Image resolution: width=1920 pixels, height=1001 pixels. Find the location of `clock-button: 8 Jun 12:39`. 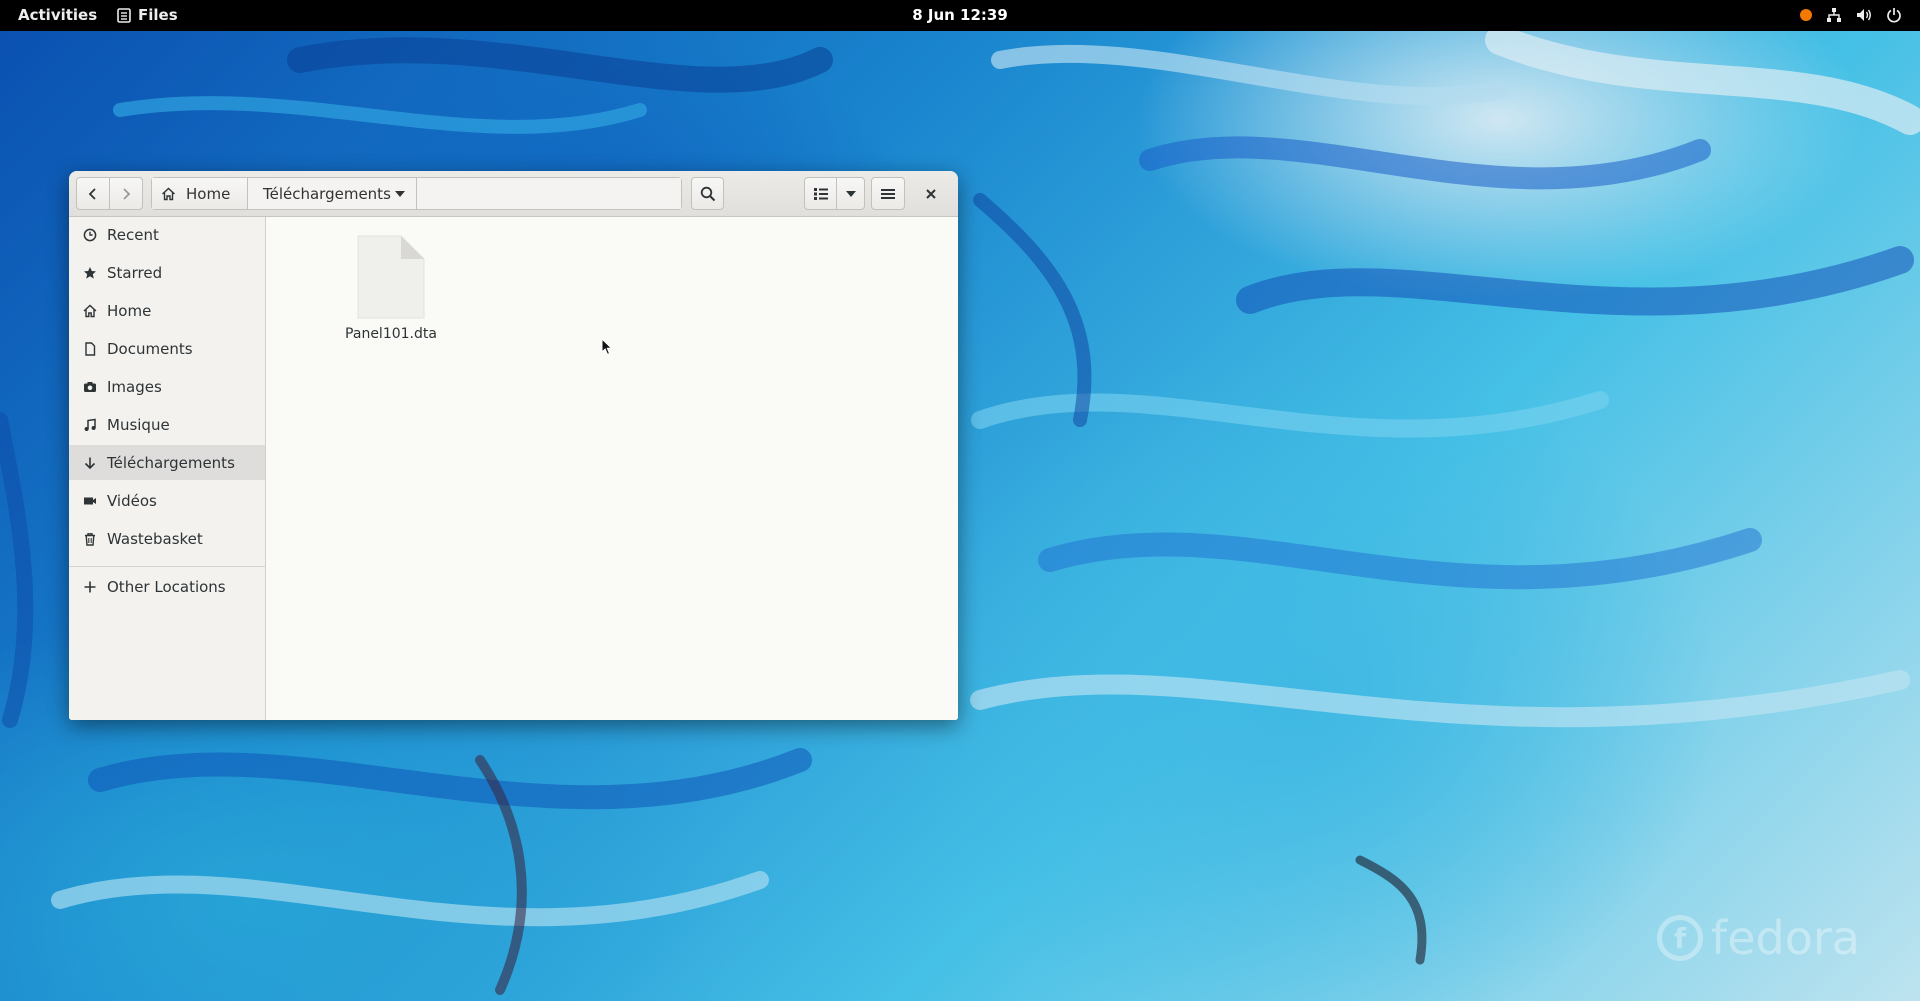

clock-button: 8 Jun 12:39 is located at coordinates (960, 15).